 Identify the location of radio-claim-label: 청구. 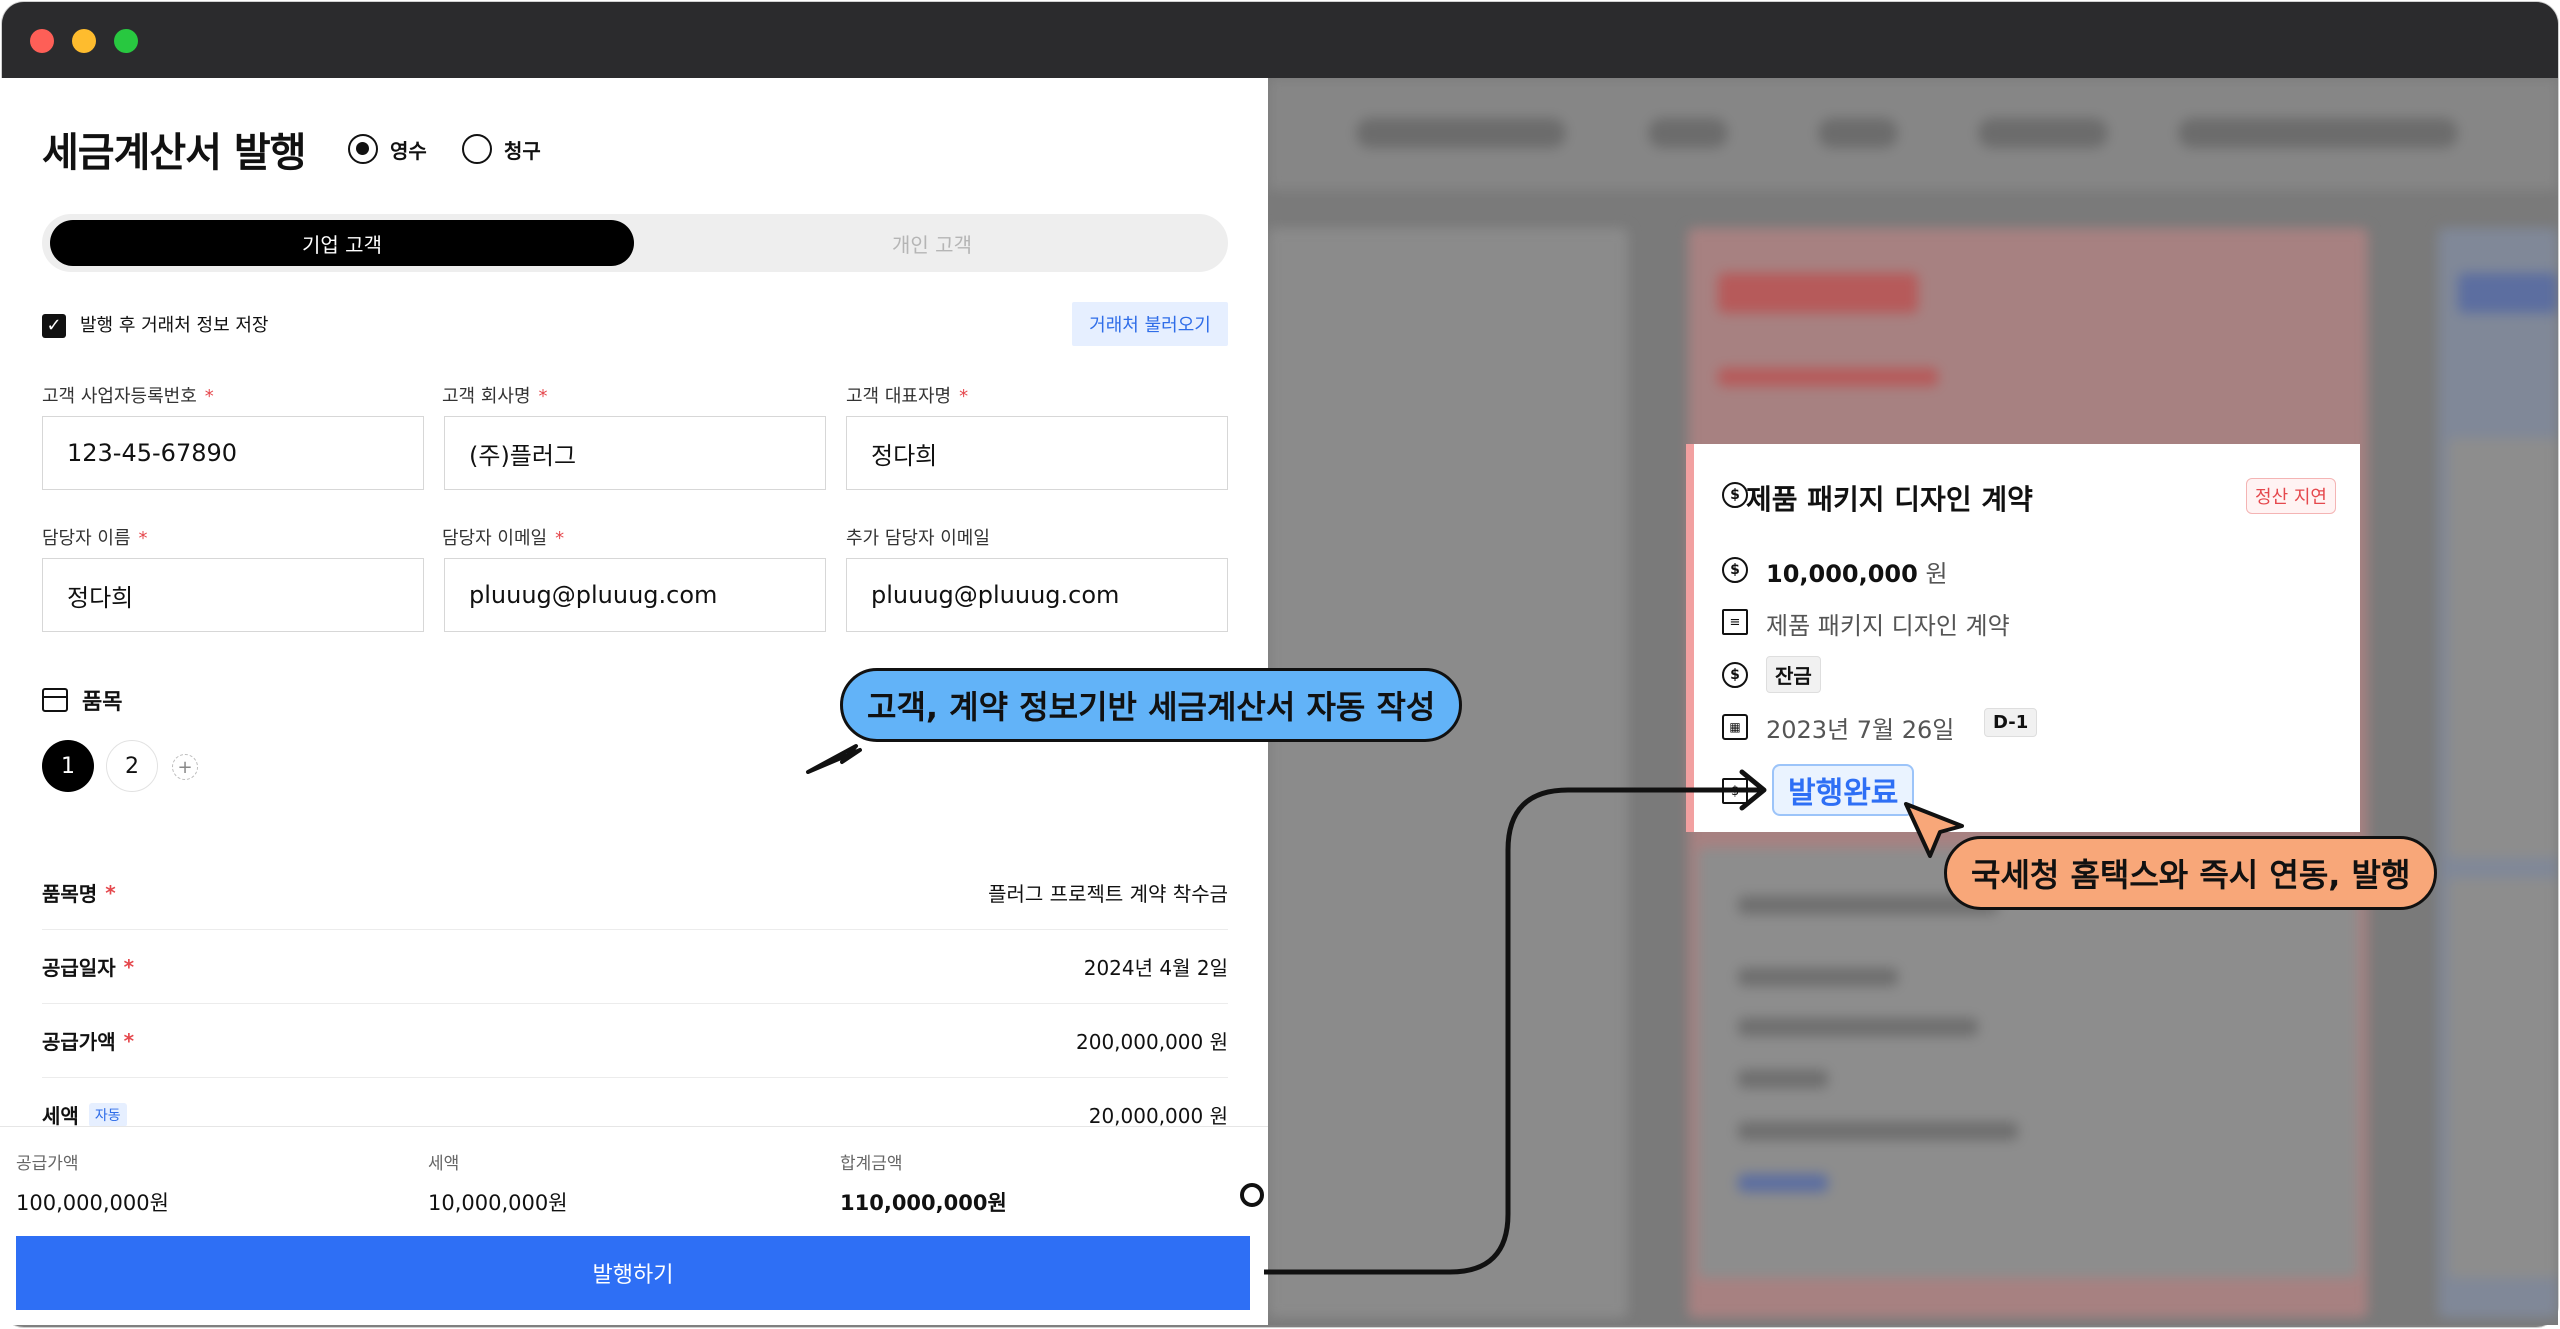
(522, 150).